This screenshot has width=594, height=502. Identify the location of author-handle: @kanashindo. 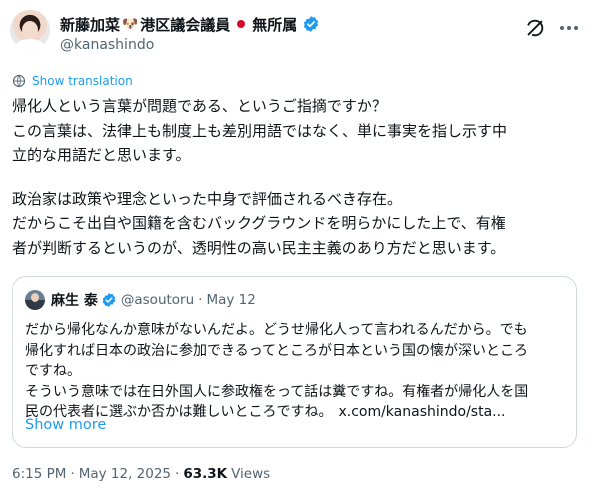
(107, 45).